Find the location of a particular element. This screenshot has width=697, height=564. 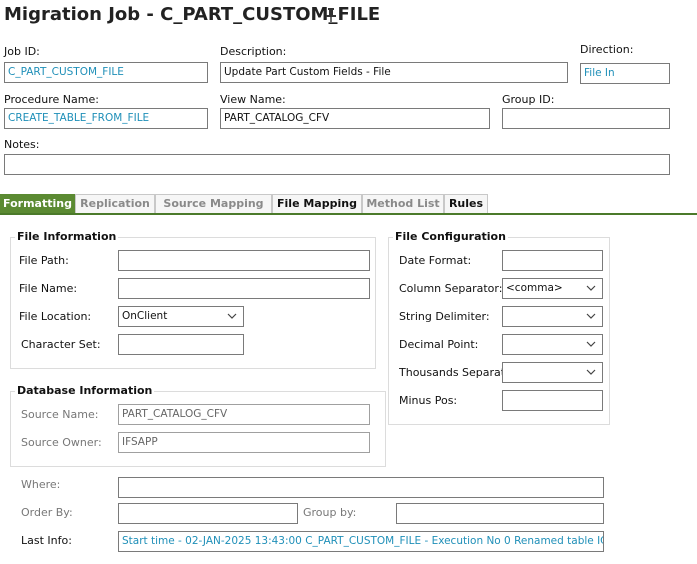

date-format-field is located at coordinates (552, 260).